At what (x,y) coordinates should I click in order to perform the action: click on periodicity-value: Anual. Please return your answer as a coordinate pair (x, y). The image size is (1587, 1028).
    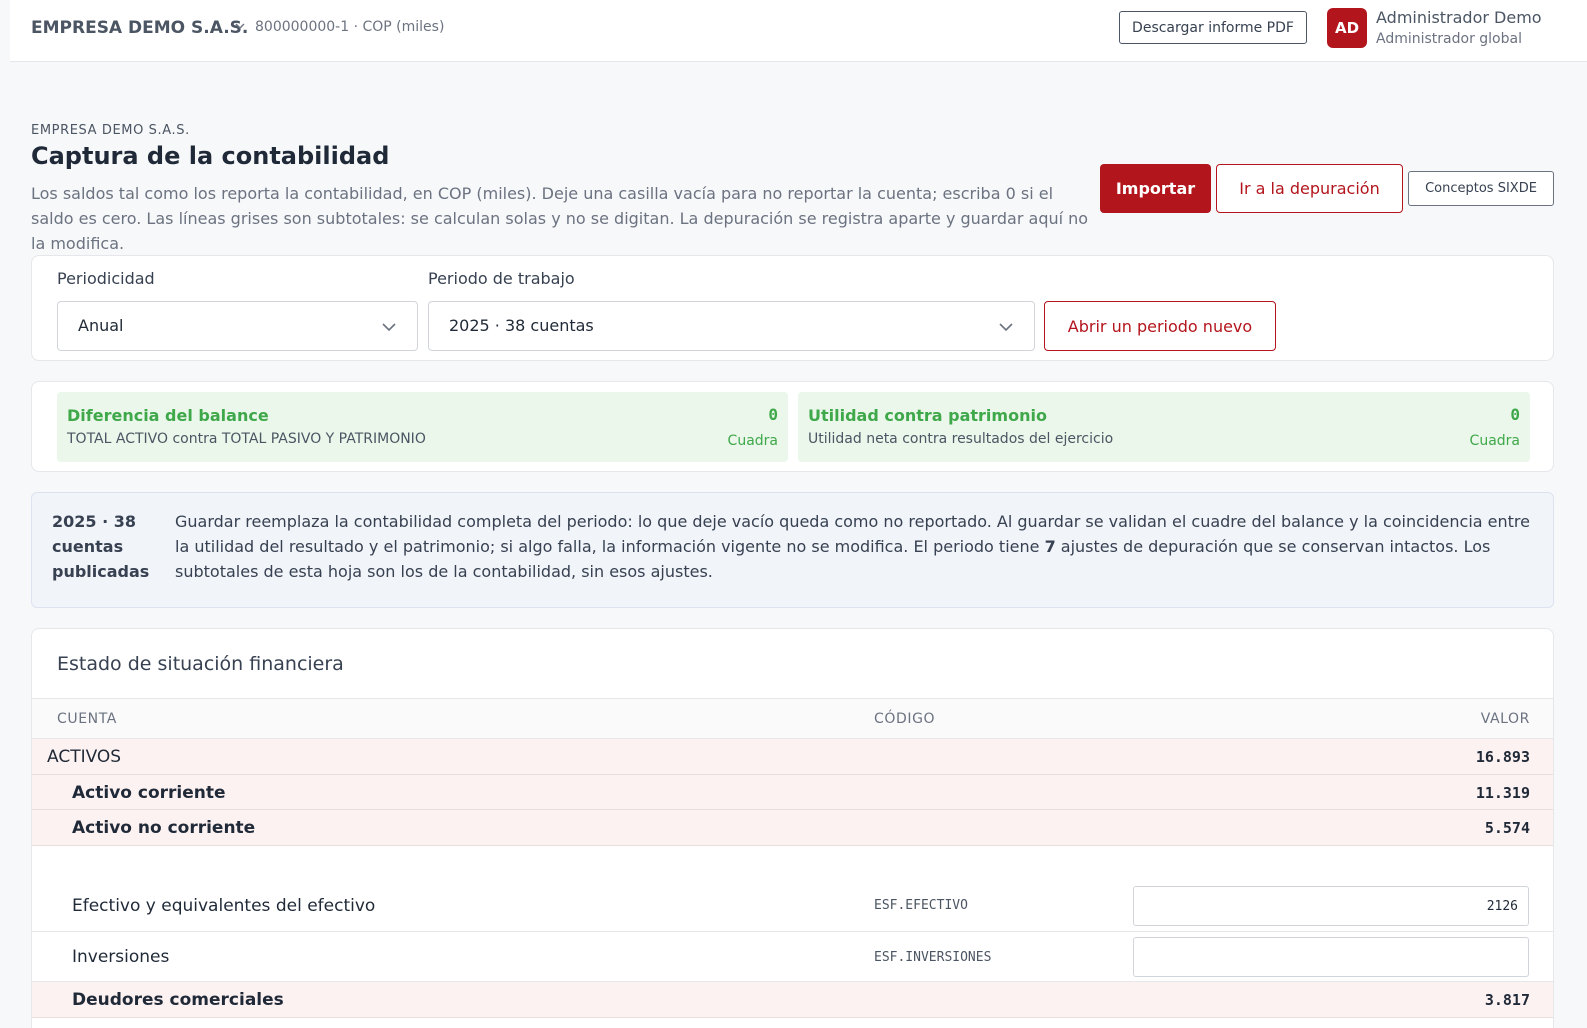
    Looking at the image, I should click on (101, 325).